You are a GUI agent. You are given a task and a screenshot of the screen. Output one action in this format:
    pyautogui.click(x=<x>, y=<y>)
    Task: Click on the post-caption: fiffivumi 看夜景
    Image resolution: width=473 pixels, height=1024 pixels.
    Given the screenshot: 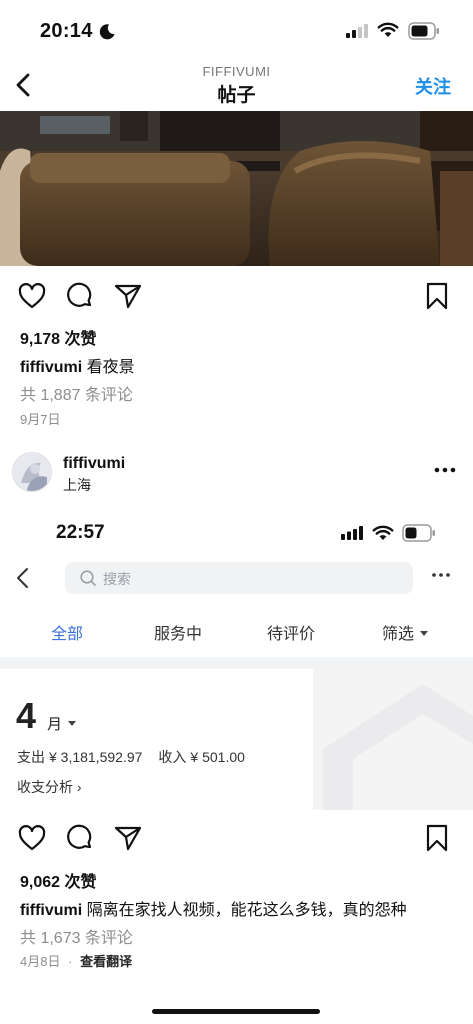 What is the action you would take?
    pyautogui.click(x=77, y=365)
    